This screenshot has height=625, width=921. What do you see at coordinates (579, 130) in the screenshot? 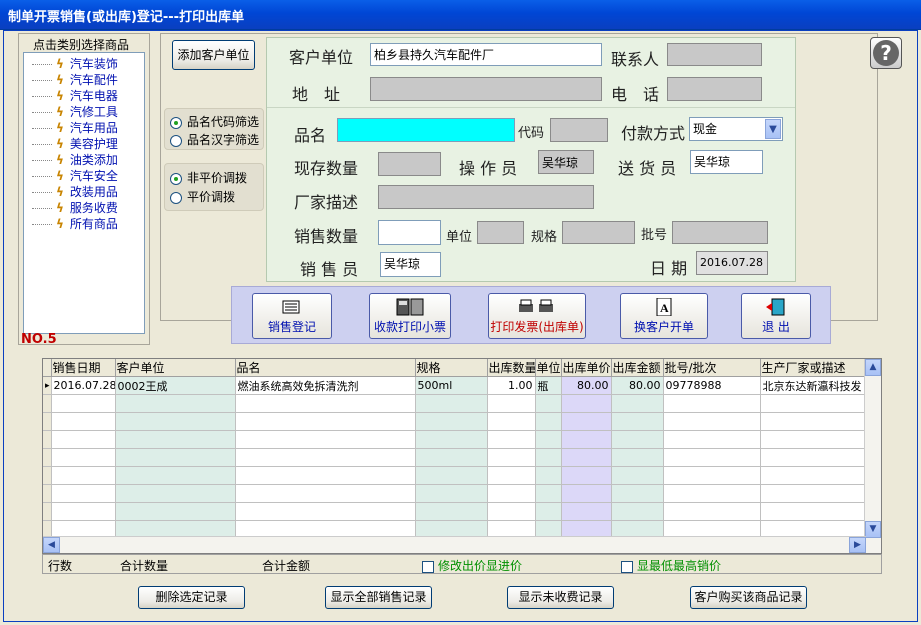
I see `code-field` at bounding box center [579, 130].